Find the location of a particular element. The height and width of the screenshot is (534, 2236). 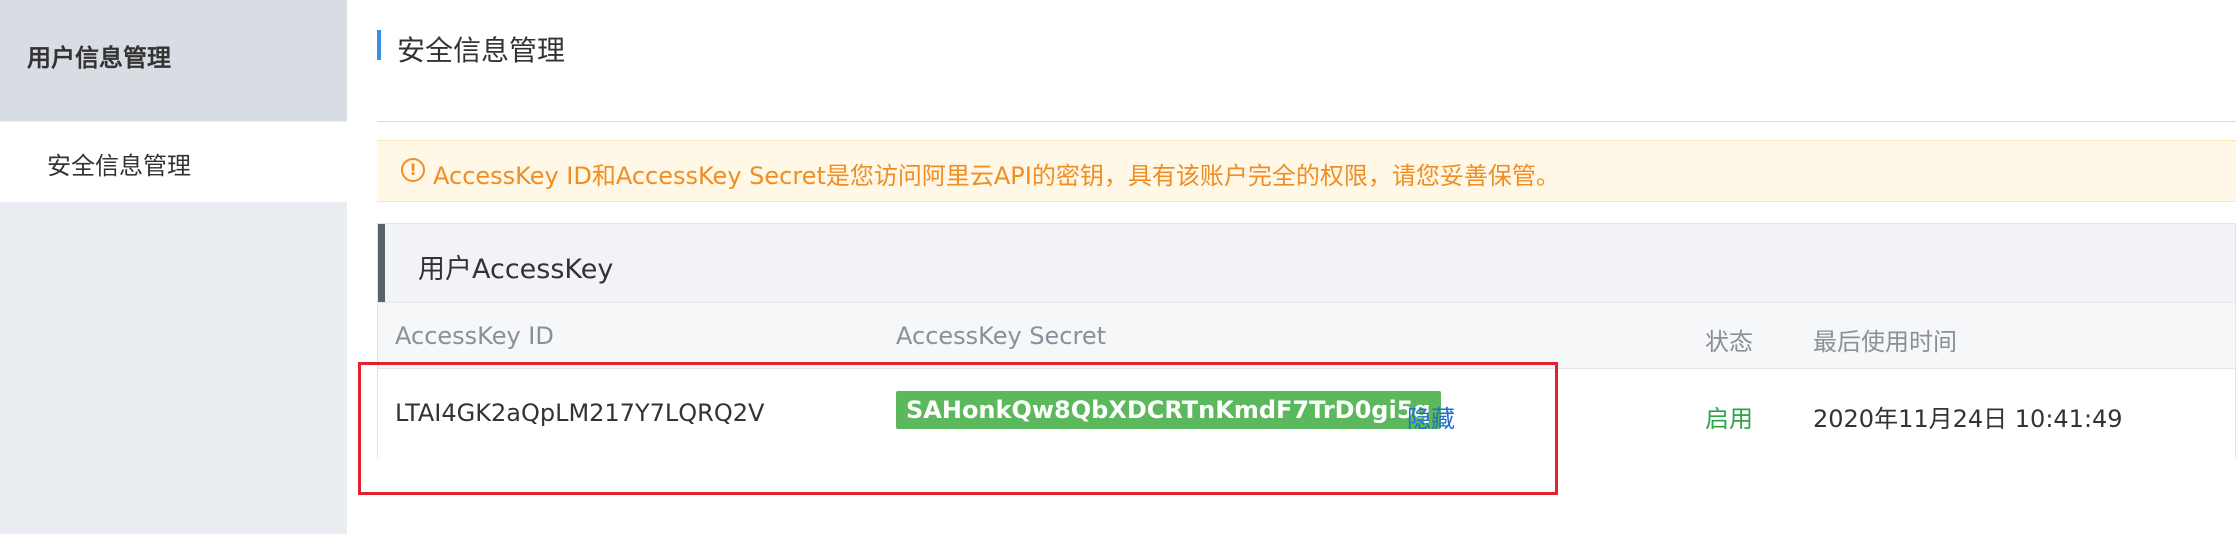

column-header-accesskey-id: AccessKey ID is located at coordinates (474, 336).